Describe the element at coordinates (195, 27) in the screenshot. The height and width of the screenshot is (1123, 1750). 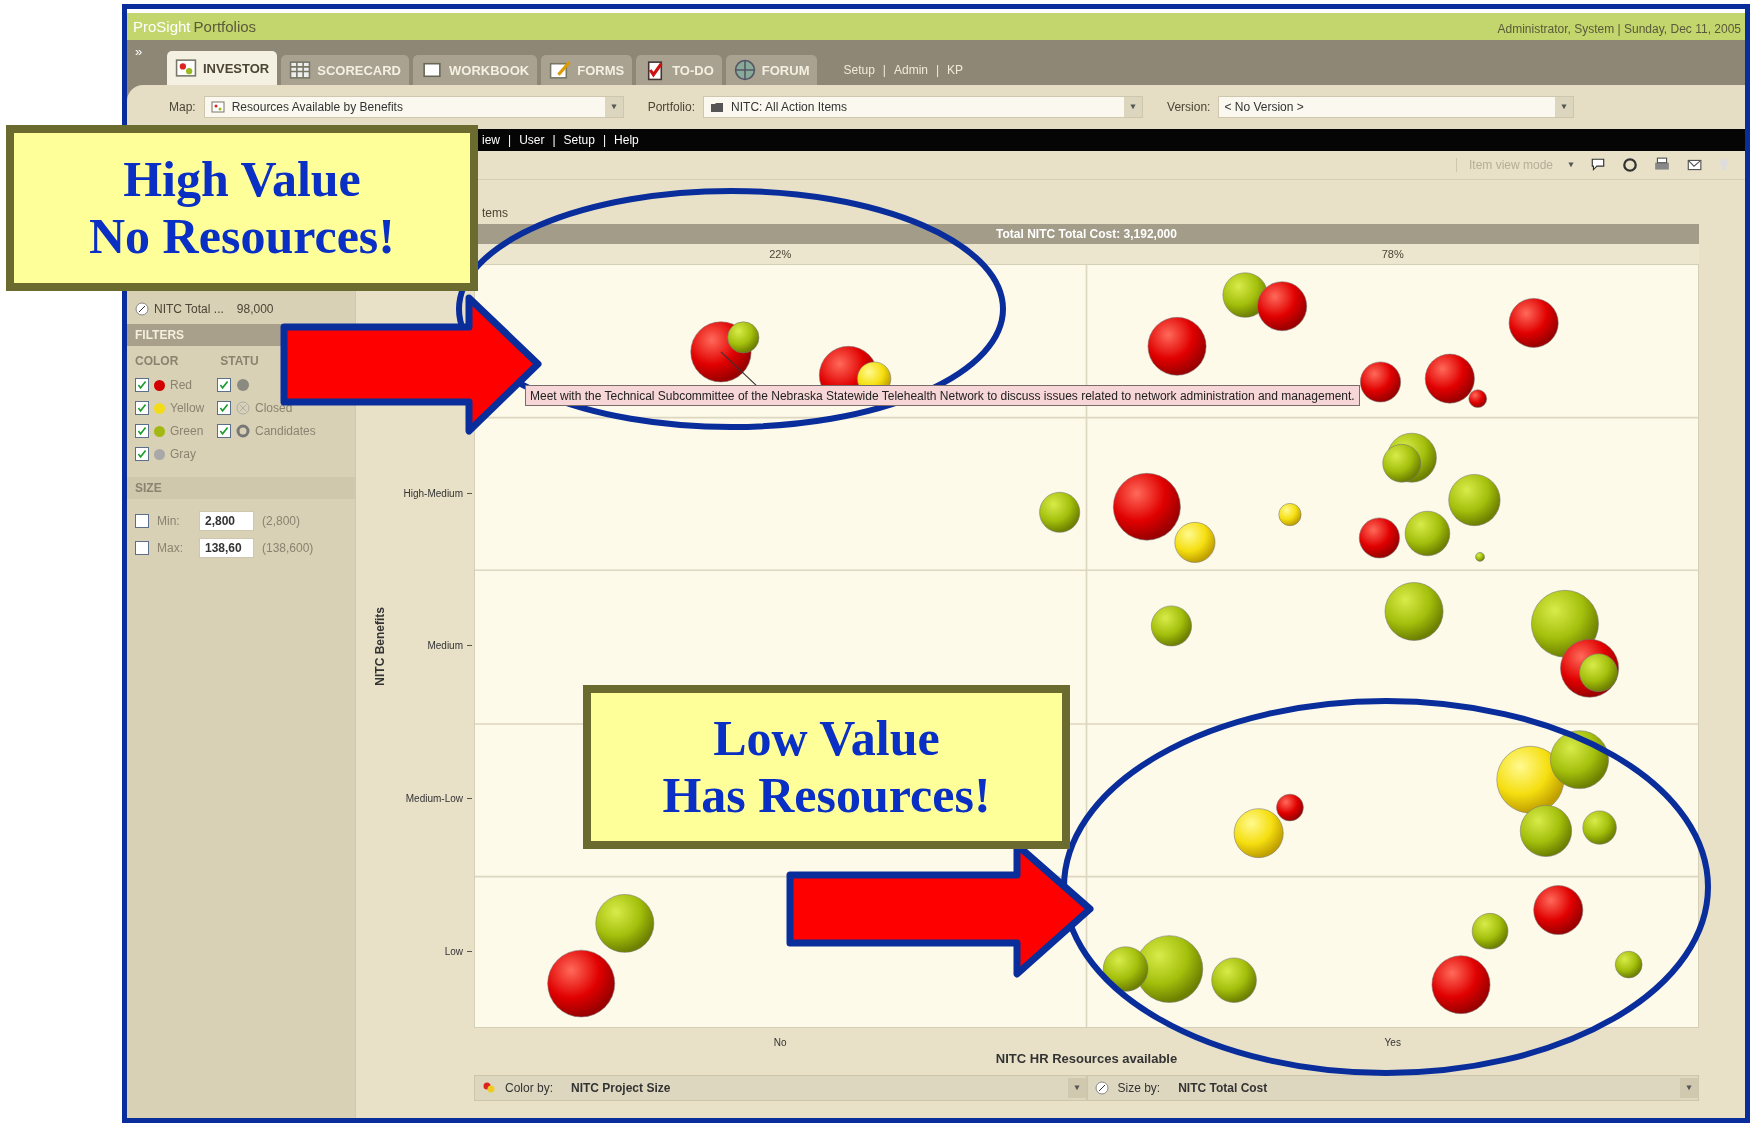
I see `app-logo: ProSight Portfolios` at that location.